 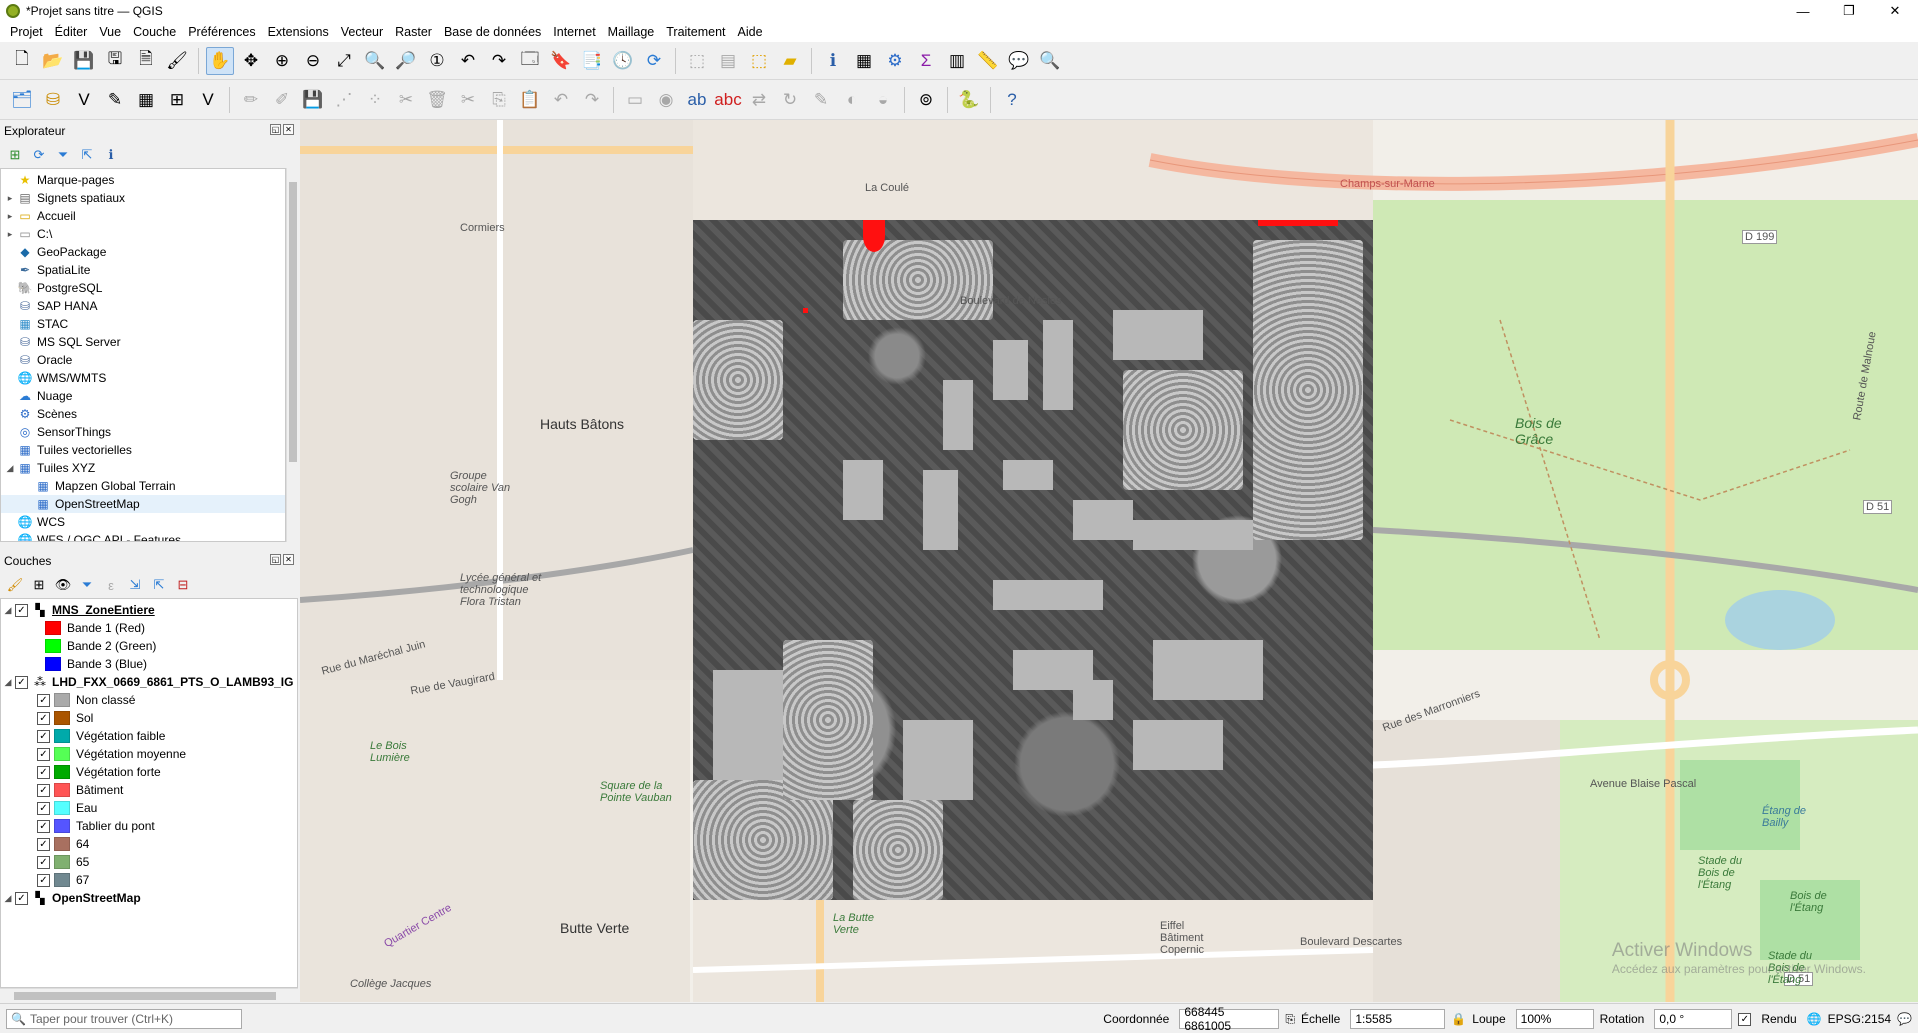 I want to click on add-selected-layers-icon: ⊞, so click(x=15, y=155).